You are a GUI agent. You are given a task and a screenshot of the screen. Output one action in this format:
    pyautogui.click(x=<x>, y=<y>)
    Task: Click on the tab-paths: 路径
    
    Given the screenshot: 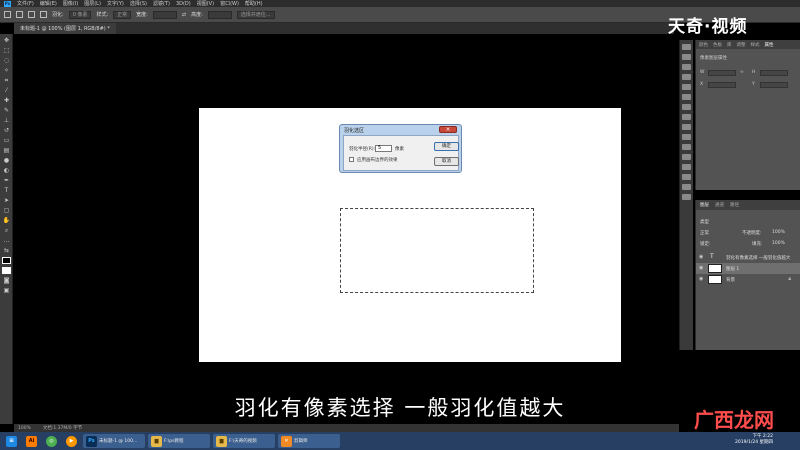 What is the action you would take?
    pyautogui.click(x=734, y=205)
    